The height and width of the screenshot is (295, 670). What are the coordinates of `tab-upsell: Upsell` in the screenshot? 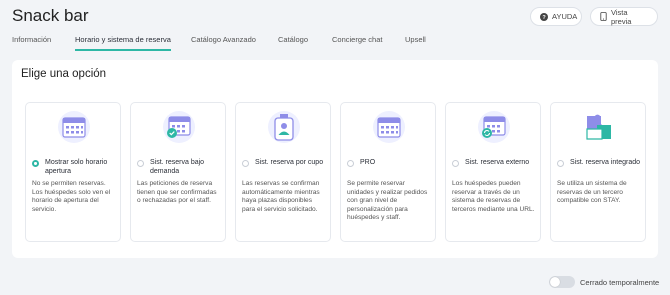 It's located at (415, 42).